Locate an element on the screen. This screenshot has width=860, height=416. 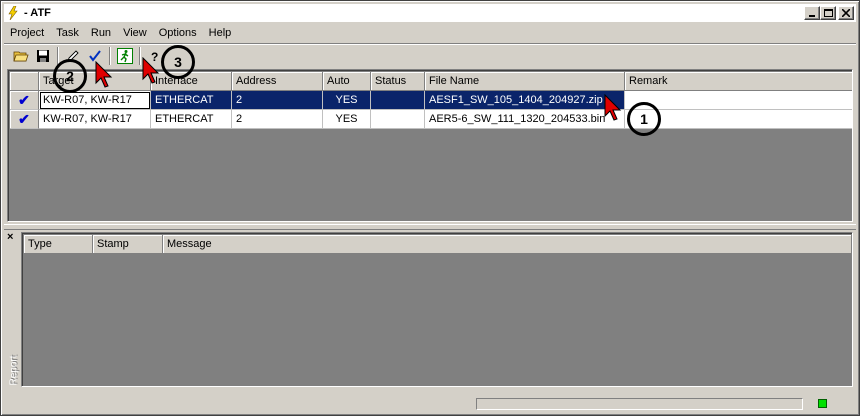
report-header: Type Stamp Message is located at coordinates (438, 244).